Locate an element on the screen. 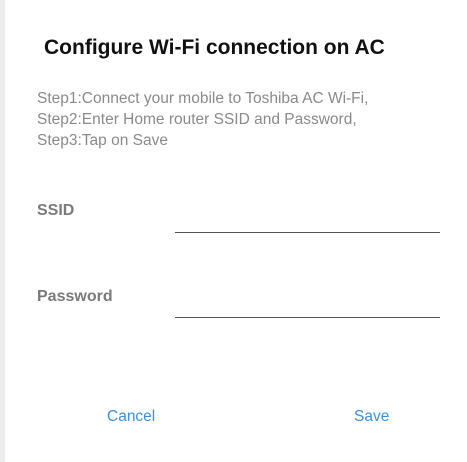 This screenshot has width=467, height=462. password-input is located at coordinates (307, 304).